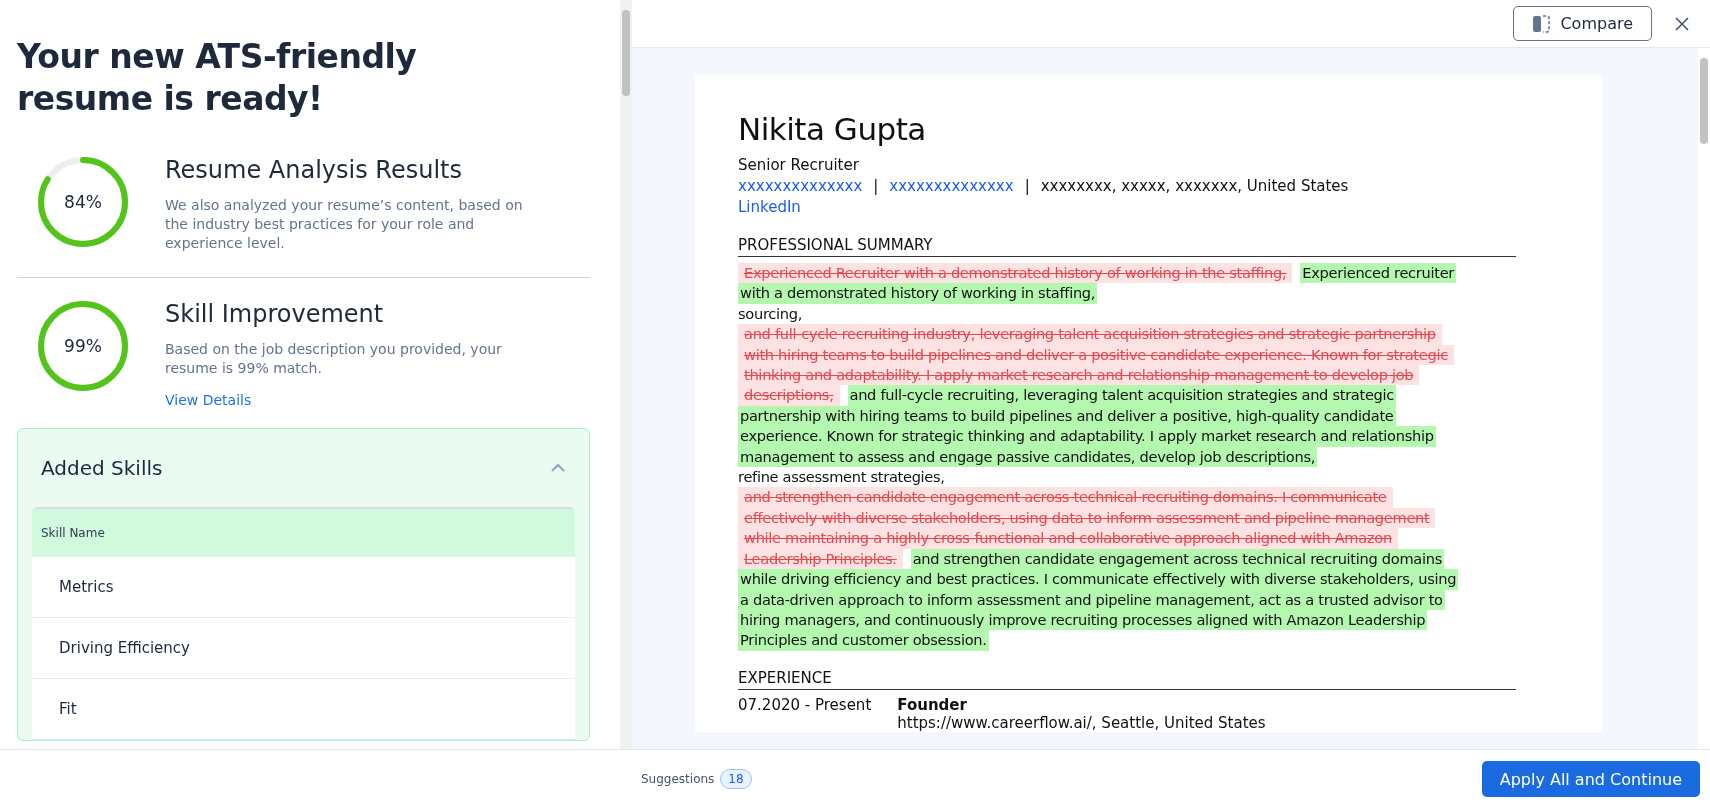 Image resolution: width=1710 pixels, height=808 pixels. I want to click on deleted-text: and full-cycle recruiting industry, leveraging talent acquisition strategies and strategic partnership, so click(1090, 334).